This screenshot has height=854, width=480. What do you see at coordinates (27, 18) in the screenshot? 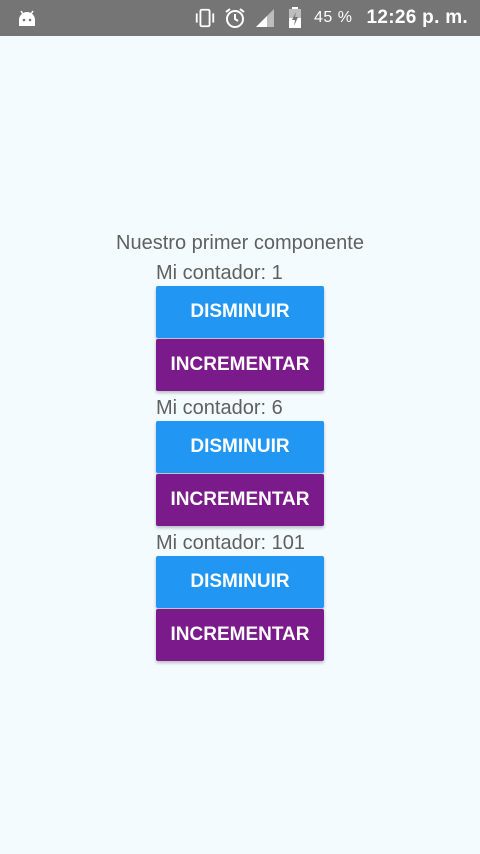
I see `android-icon` at bounding box center [27, 18].